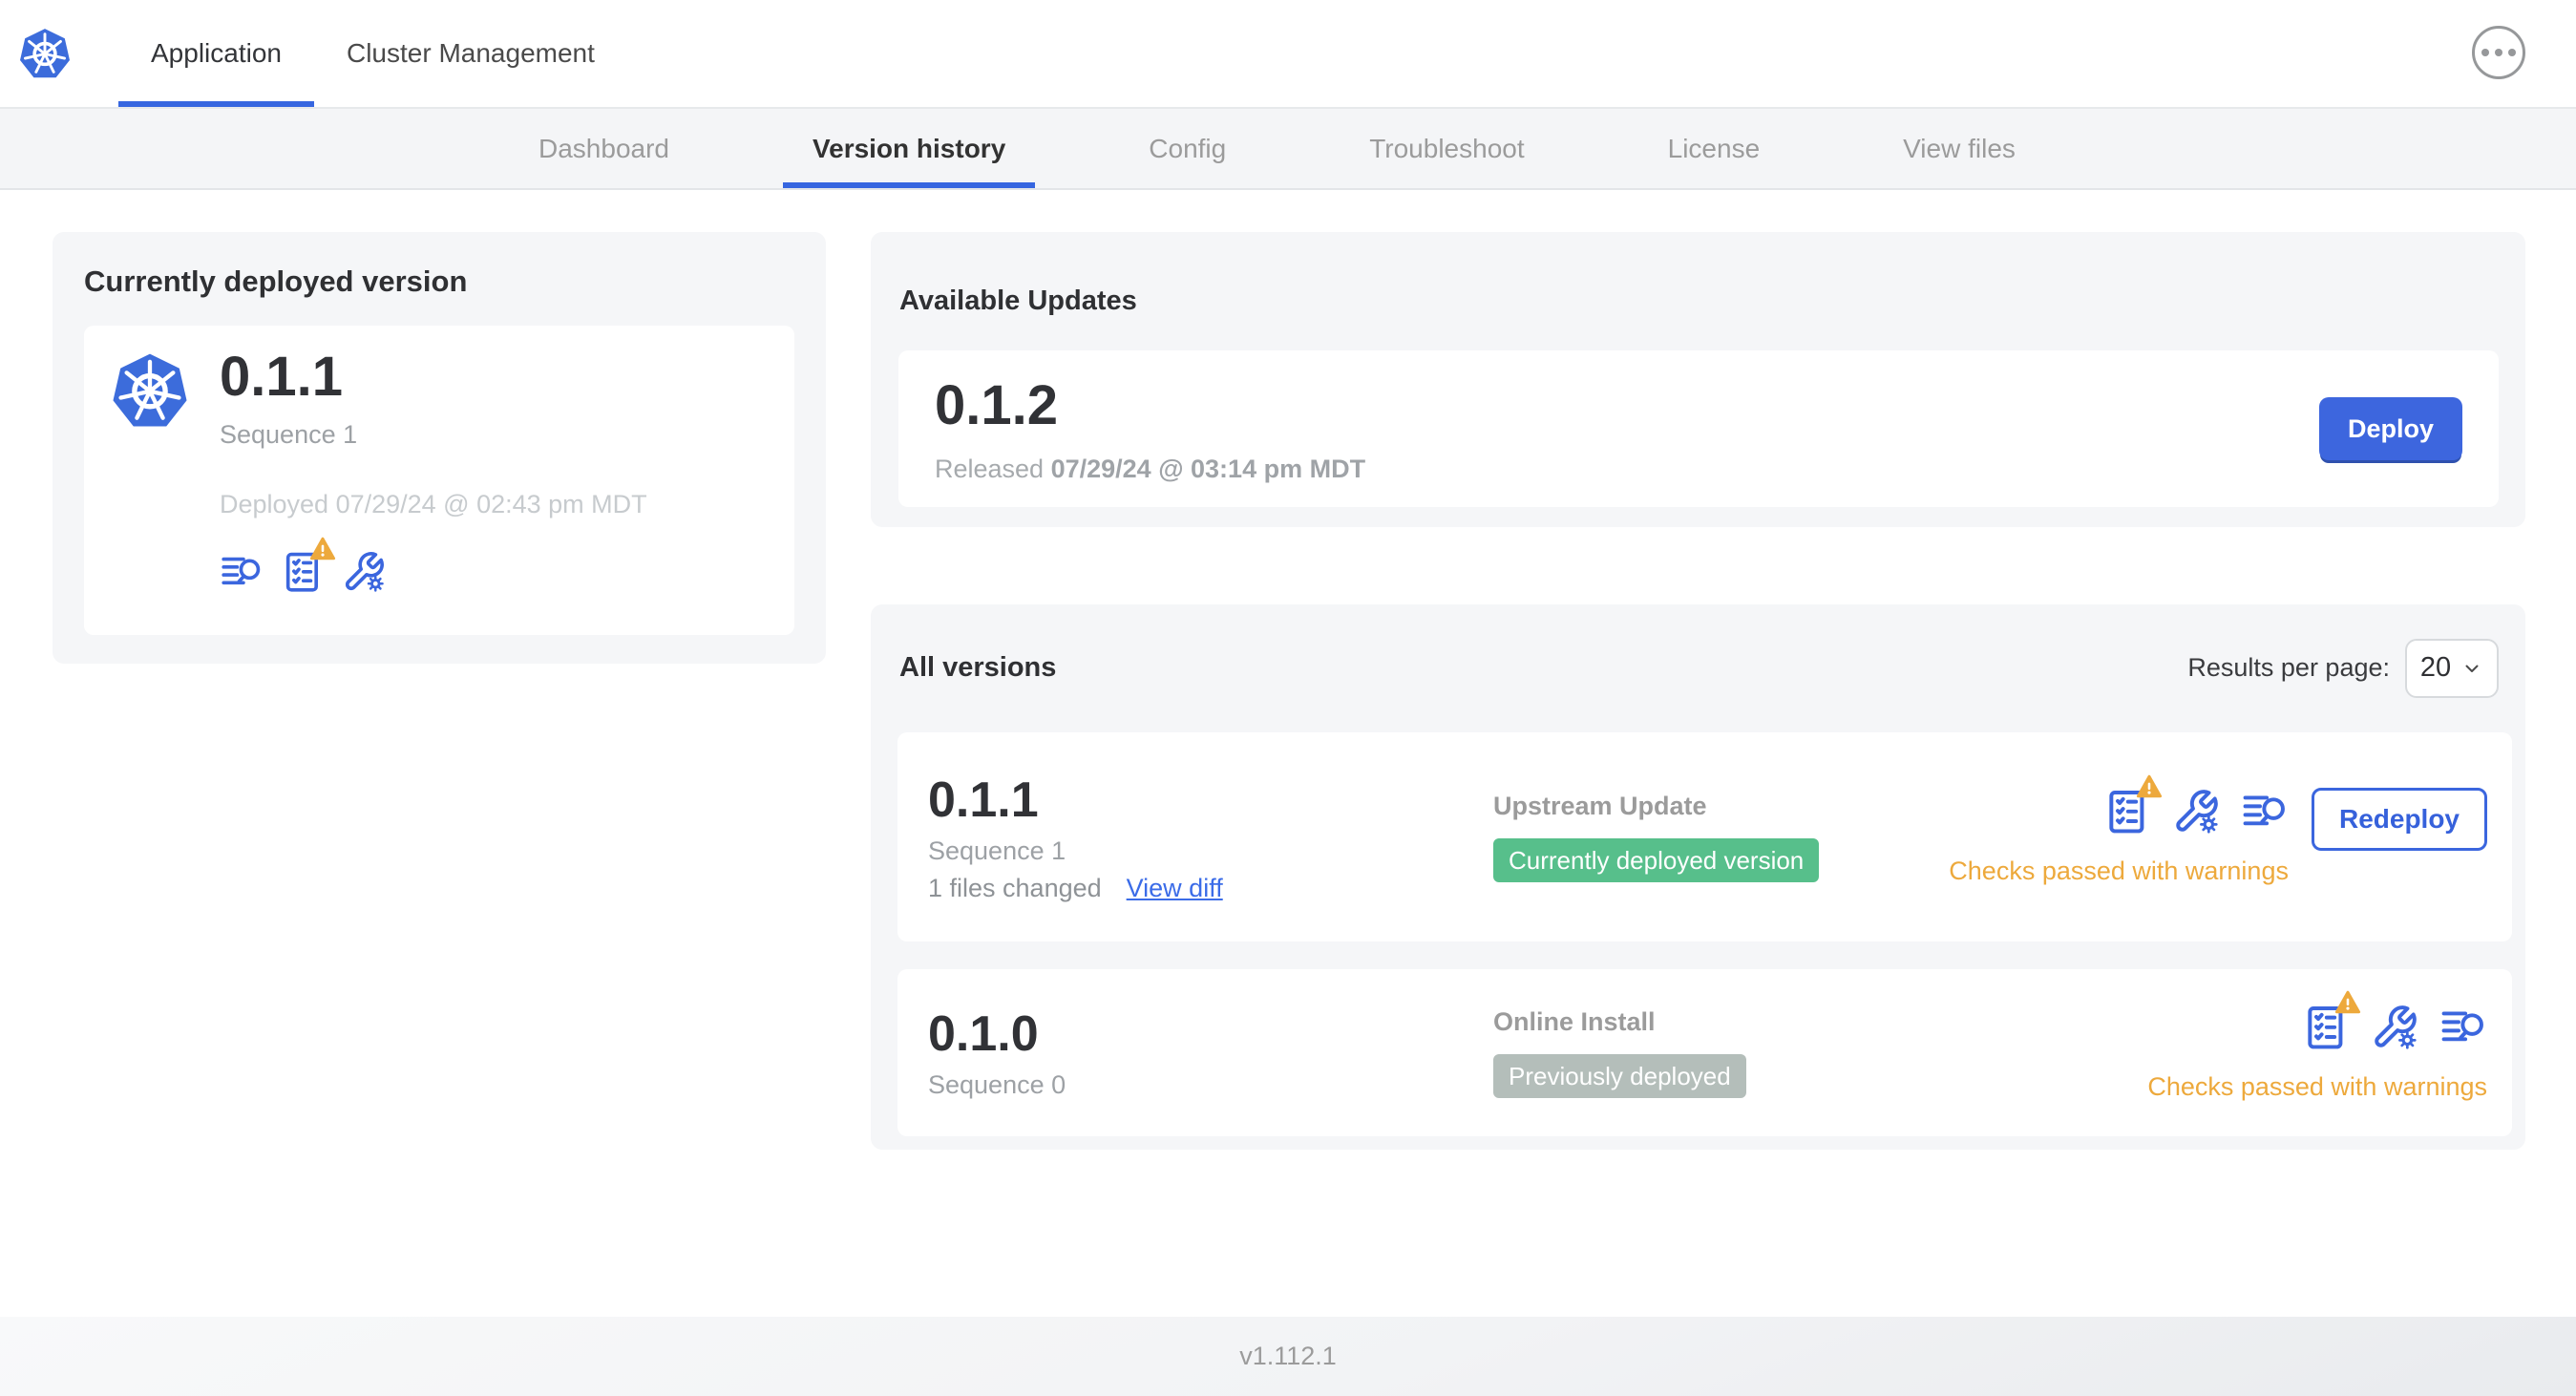 This screenshot has width=2576, height=1396. Describe the element at coordinates (604, 148) in the screenshot. I see `tab-dashboard: Dashboard` at that location.